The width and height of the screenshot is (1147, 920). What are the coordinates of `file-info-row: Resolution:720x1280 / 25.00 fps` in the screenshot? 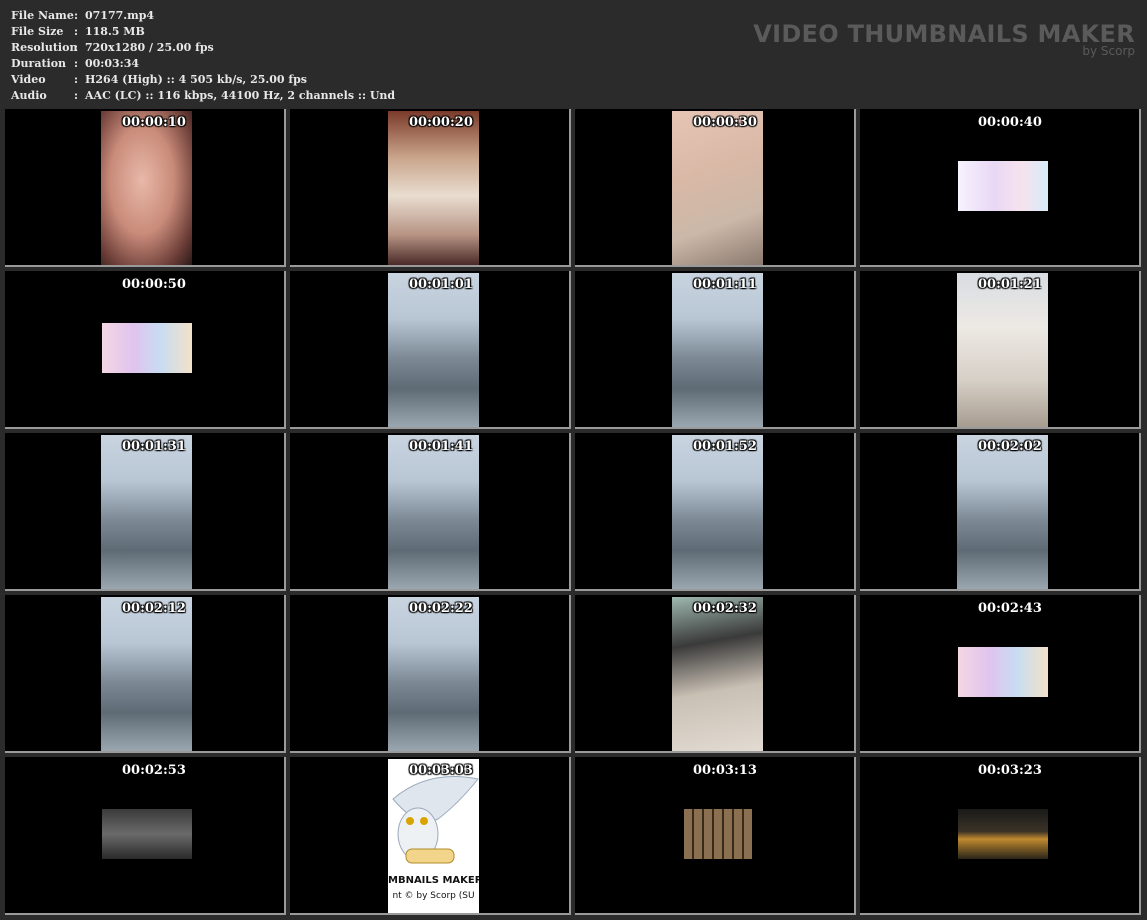 It's located at (203, 47).